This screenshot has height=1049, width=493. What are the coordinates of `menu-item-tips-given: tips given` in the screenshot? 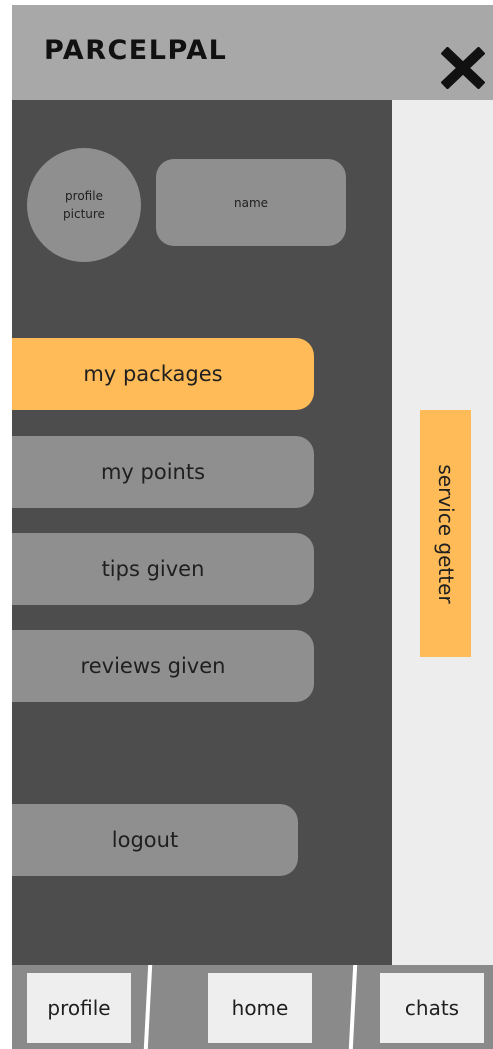 It's located at (163, 569).